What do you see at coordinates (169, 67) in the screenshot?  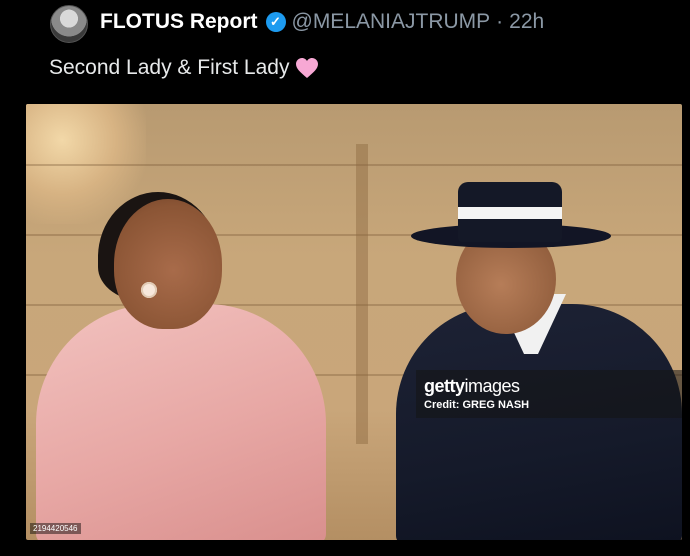 I see `tweet-text: Second Lady & First Lady` at bounding box center [169, 67].